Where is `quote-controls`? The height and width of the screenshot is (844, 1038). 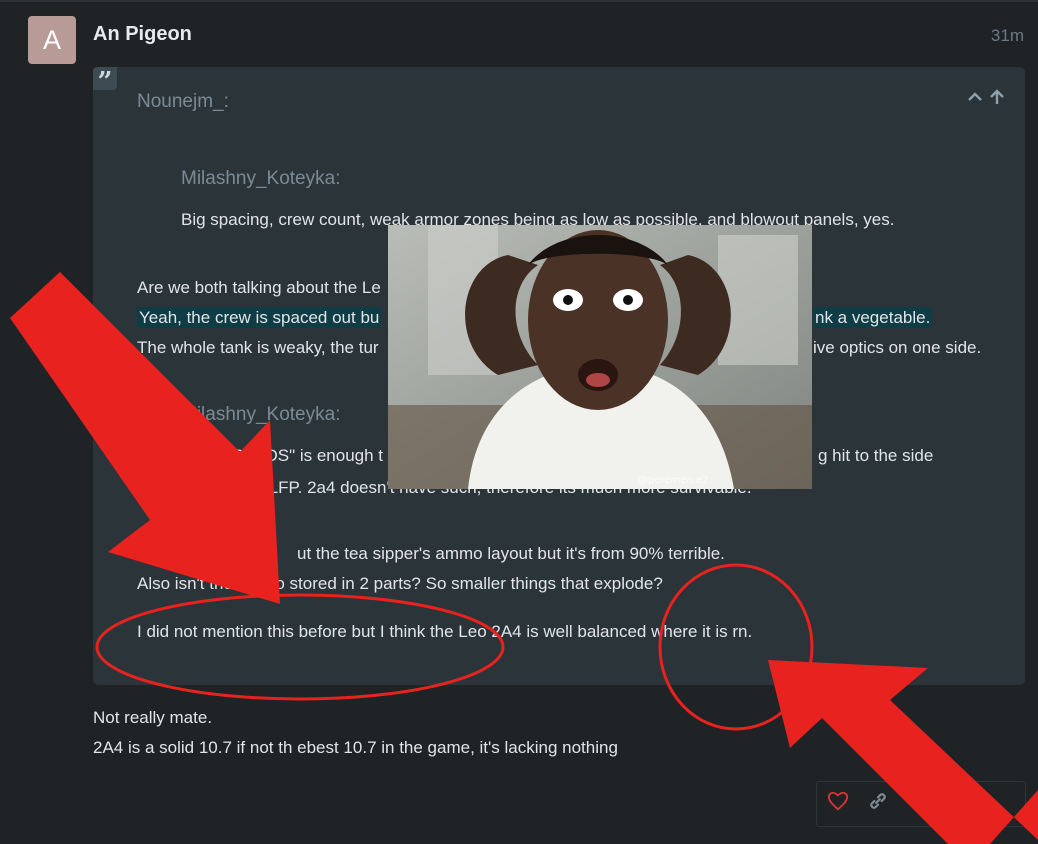 quote-controls is located at coordinates (986, 99).